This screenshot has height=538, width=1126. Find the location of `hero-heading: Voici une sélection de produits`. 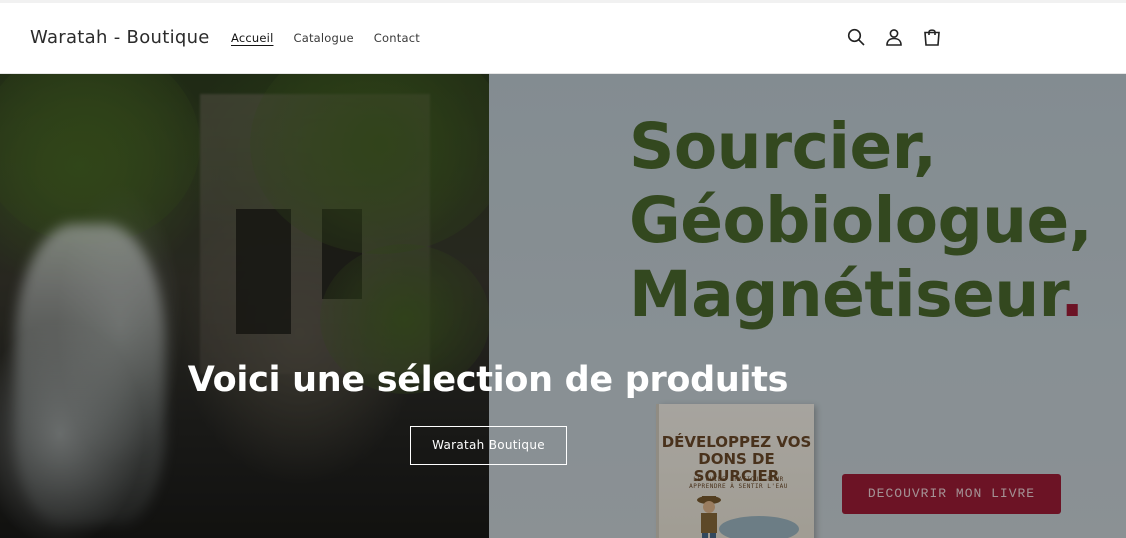

hero-heading: Voici une sélection de produits is located at coordinates (488, 380).